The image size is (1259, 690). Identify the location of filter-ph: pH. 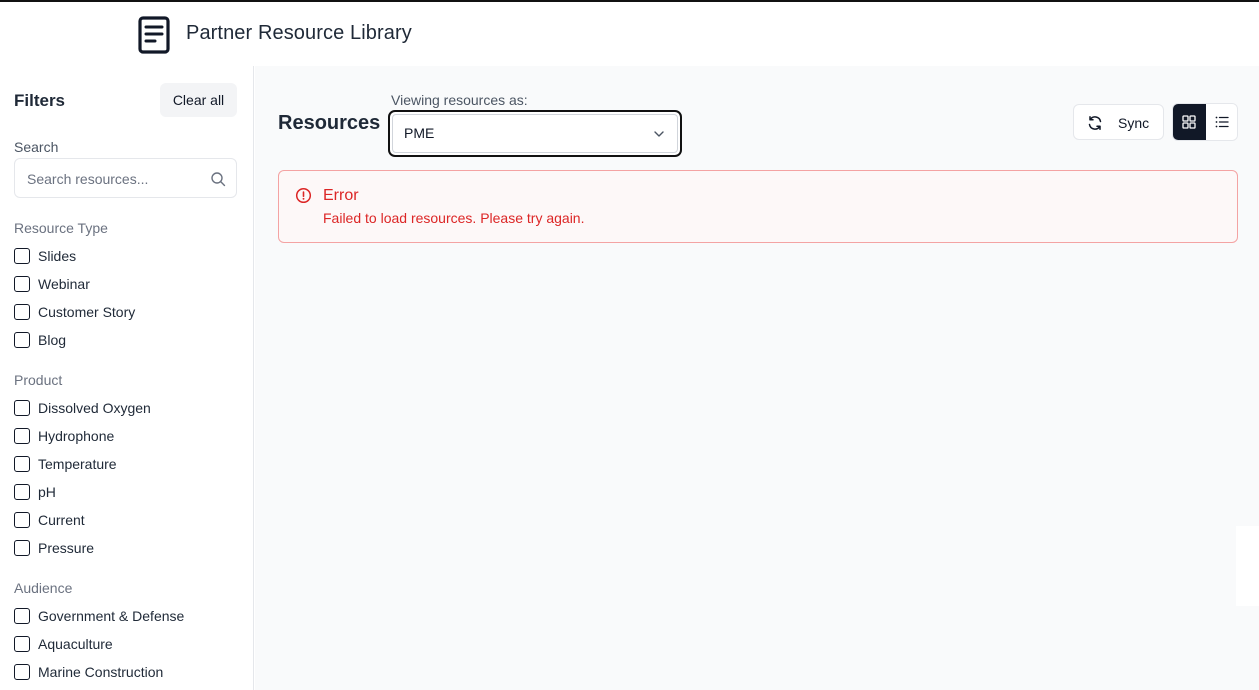
(35, 492).